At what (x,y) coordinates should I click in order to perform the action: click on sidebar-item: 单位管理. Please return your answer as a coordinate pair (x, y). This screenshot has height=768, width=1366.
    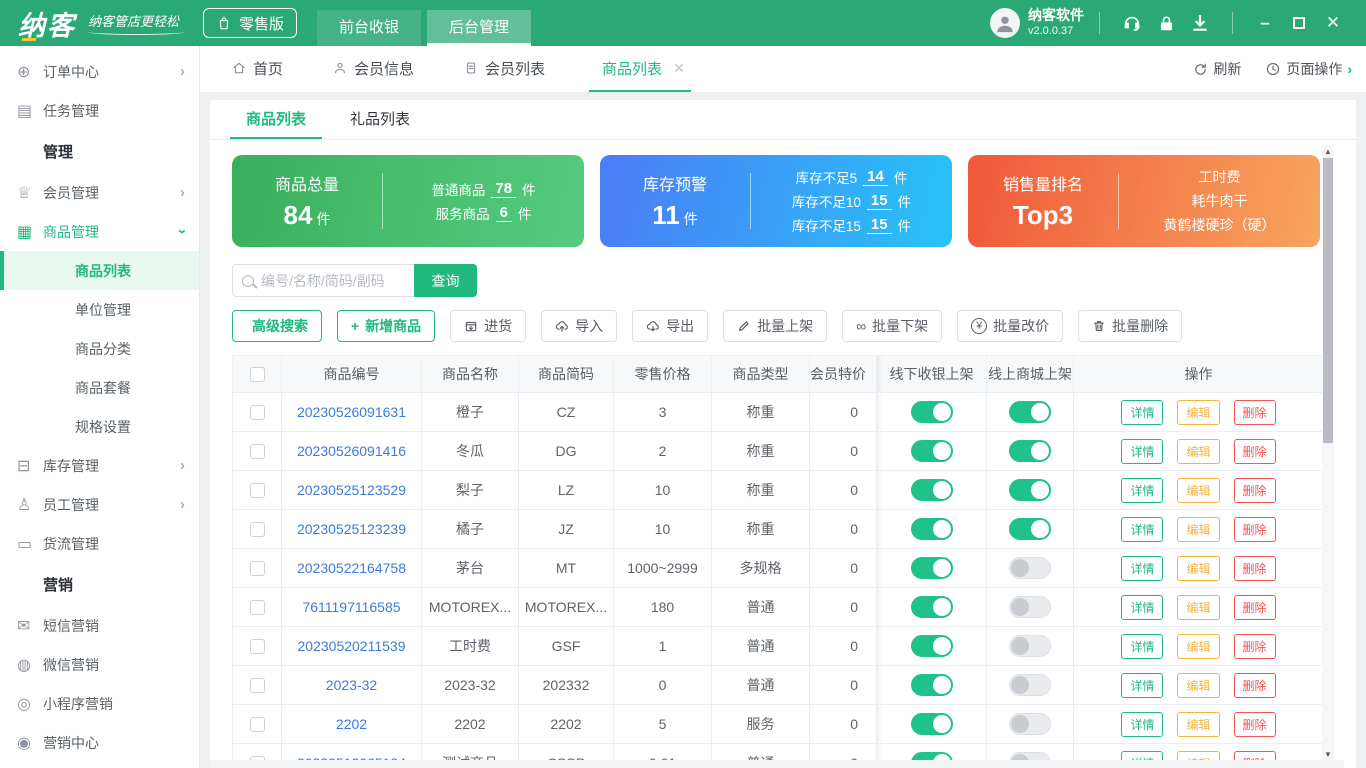
    Looking at the image, I should click on (99, 309).